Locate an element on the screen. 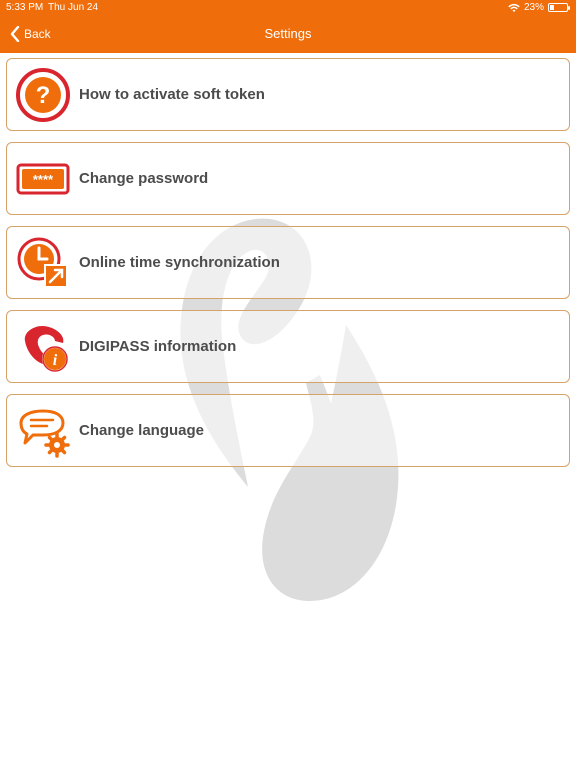  settings-item-label: Change language is located at coordinates (142, 430).